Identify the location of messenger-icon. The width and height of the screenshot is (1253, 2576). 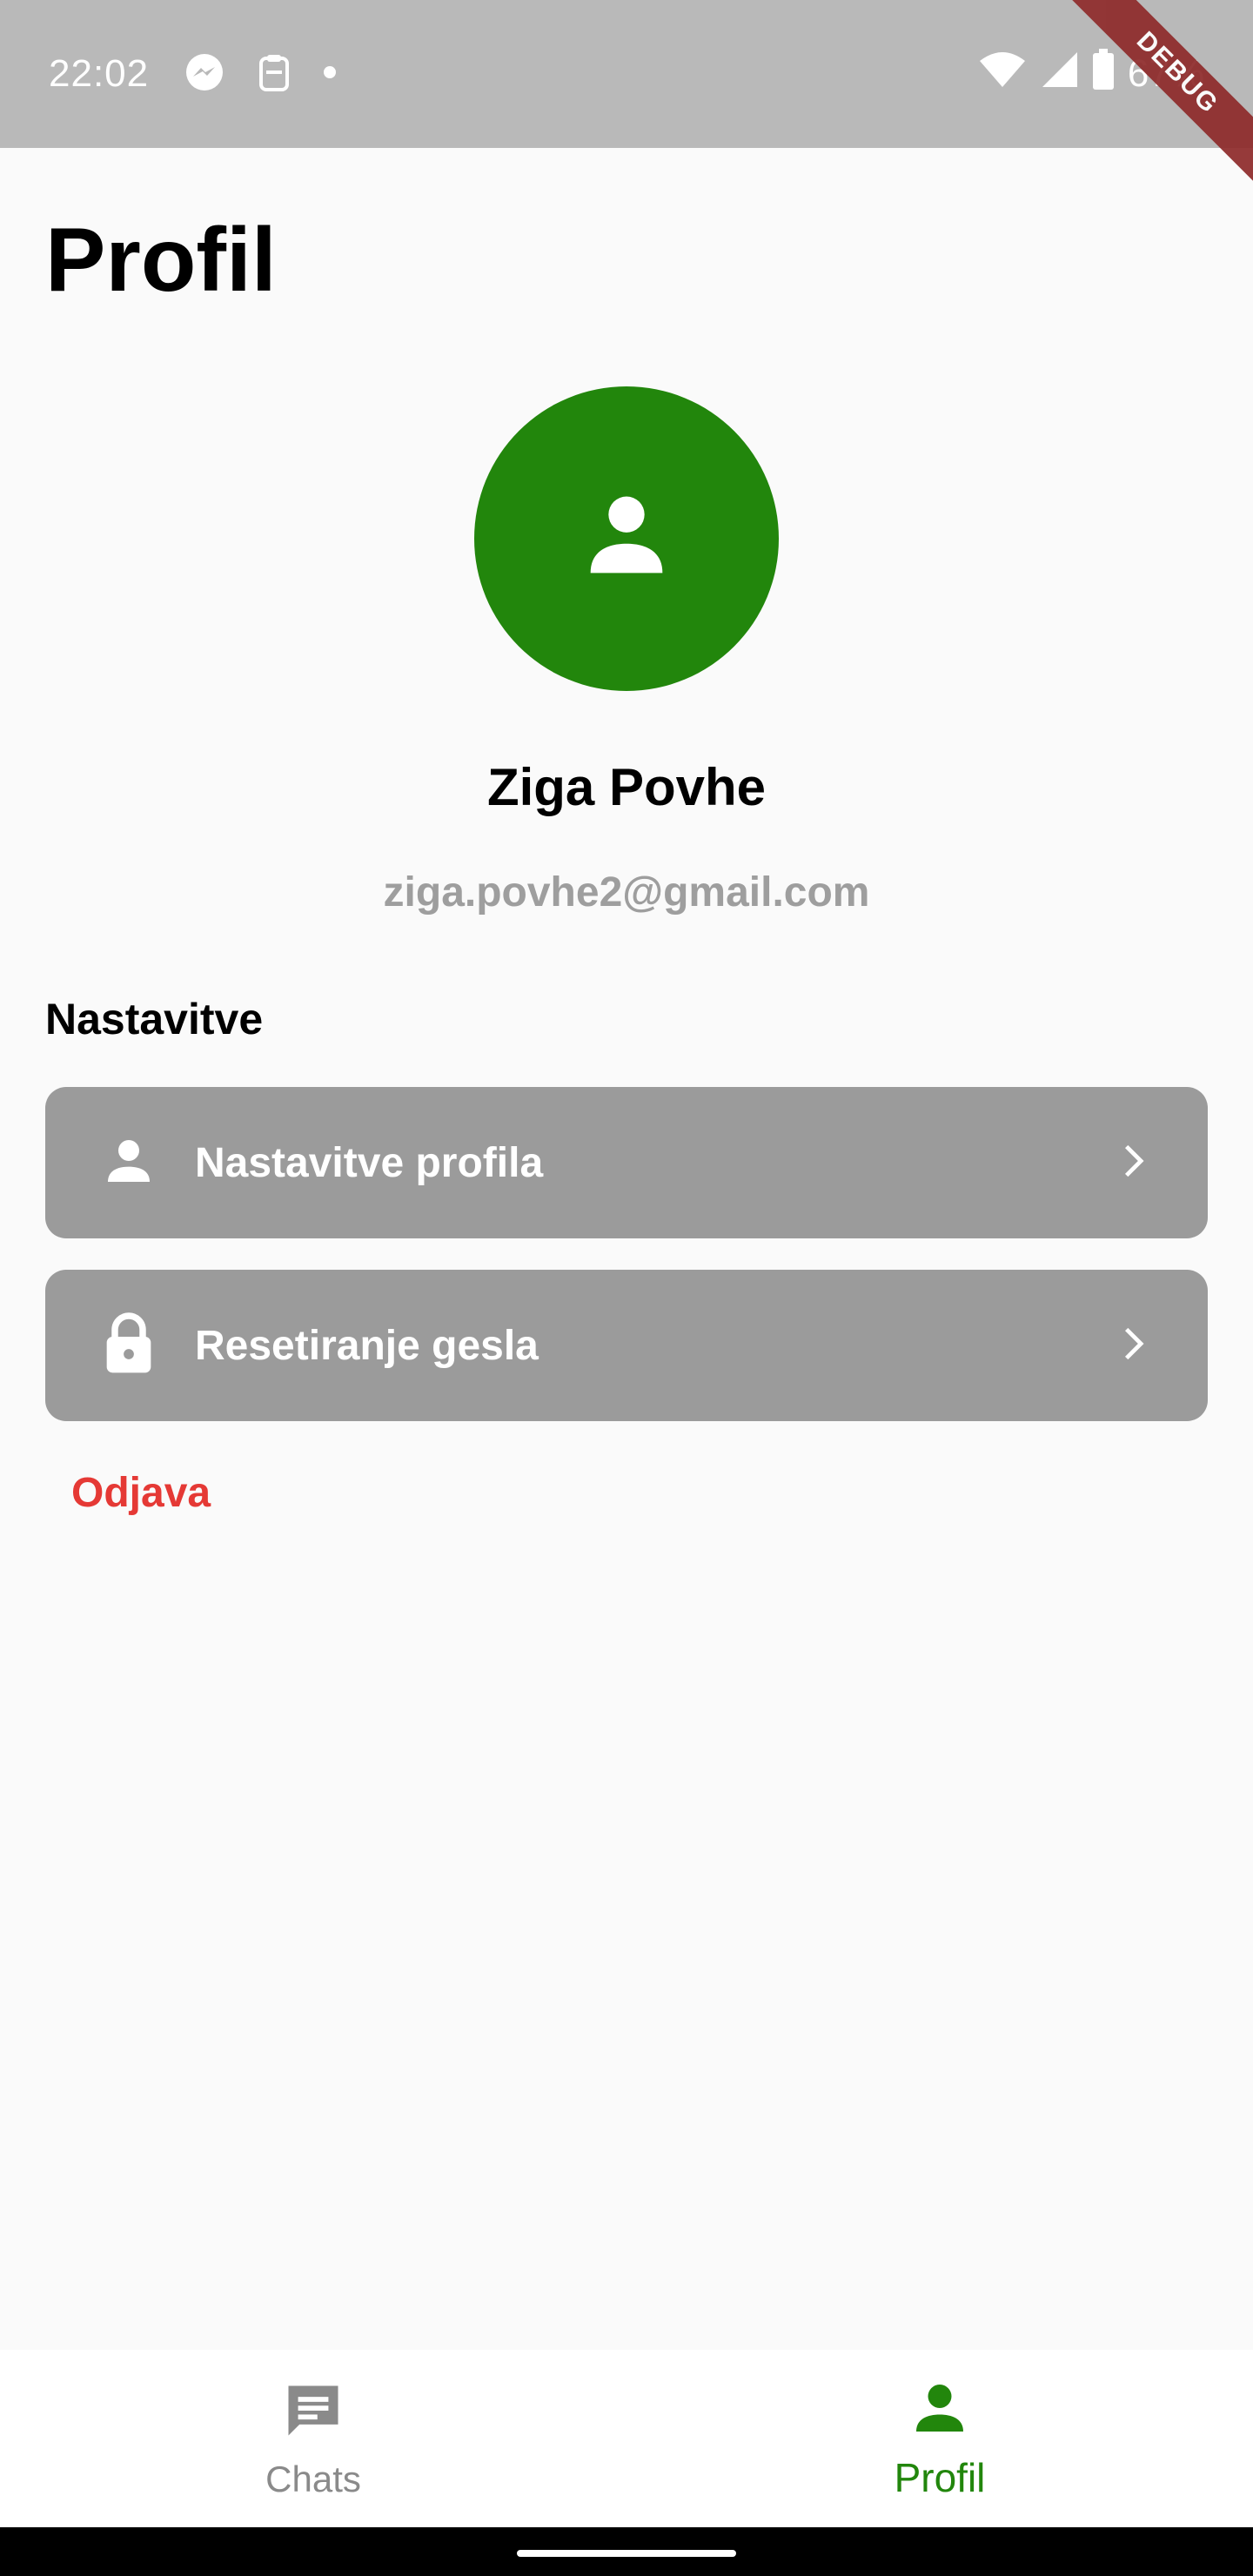
(205, 74).